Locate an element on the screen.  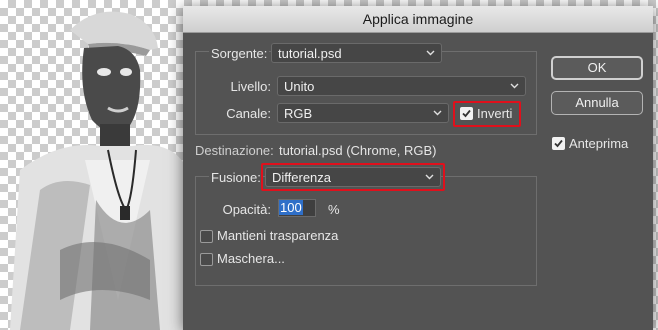
target-label: Destinazione: is located at coordinates (234, 150).